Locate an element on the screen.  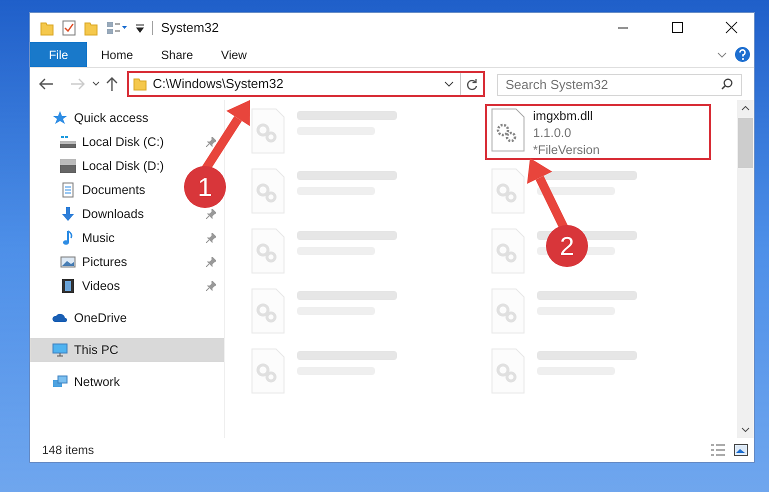
scrollbar-thumb is located at coordinates (745, 143).